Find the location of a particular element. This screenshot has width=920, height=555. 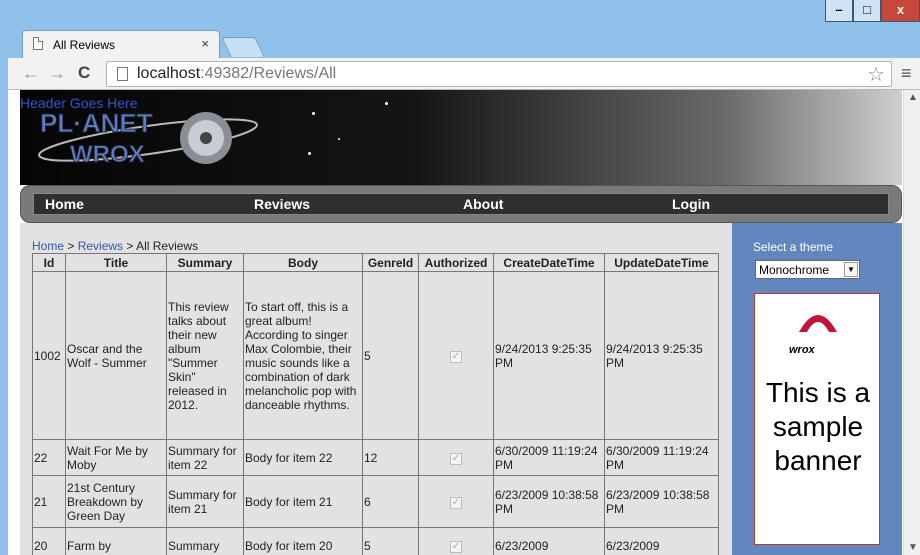

cell-body: Body for item 22 is located at coordinates (303, 457).